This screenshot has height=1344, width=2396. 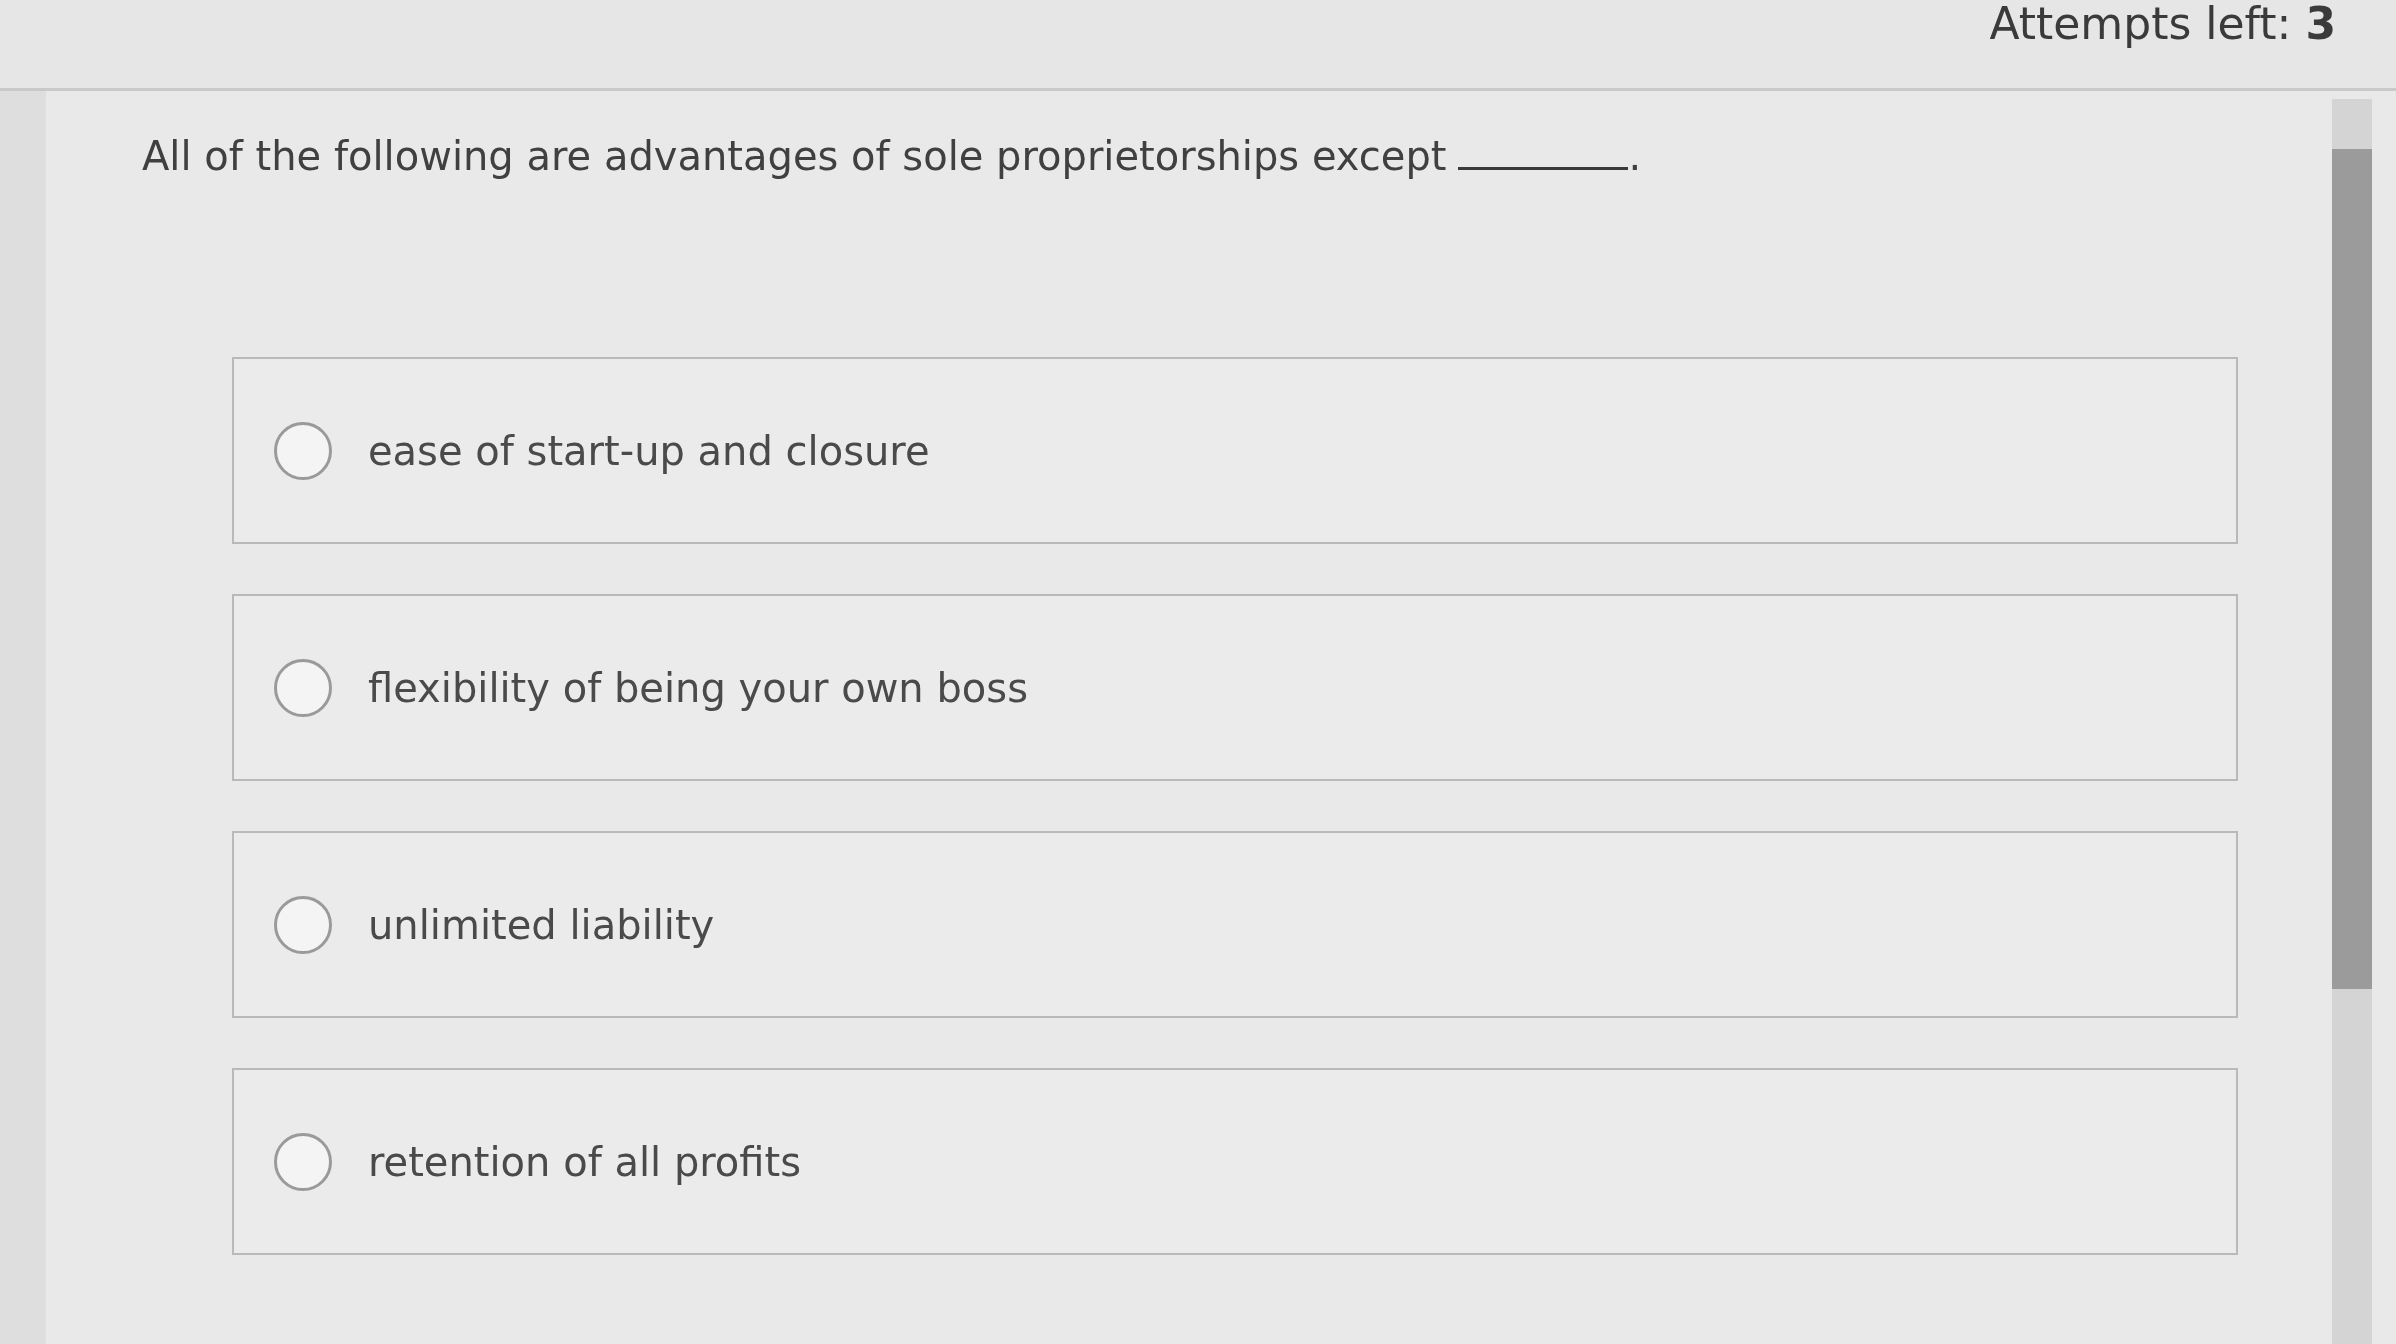 I want to click on answer-option: retention of all profits, so click(x=1235, y=1161).